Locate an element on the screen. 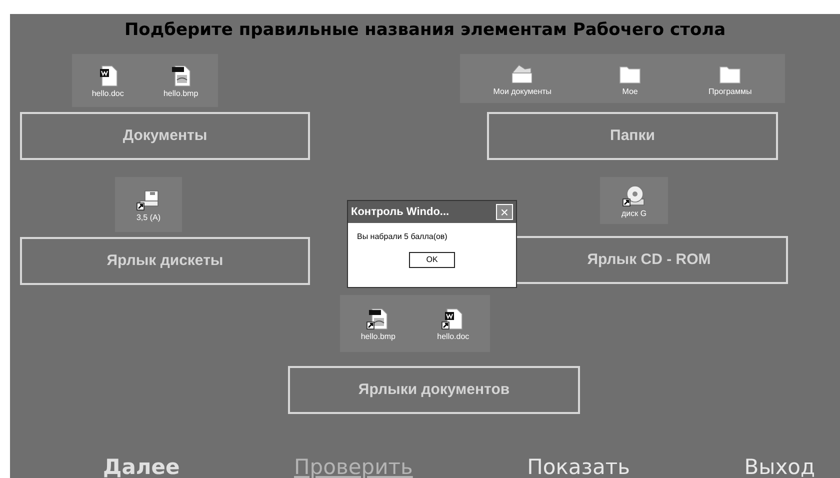  icon-label: Программы is located at coordinates (730, 92).